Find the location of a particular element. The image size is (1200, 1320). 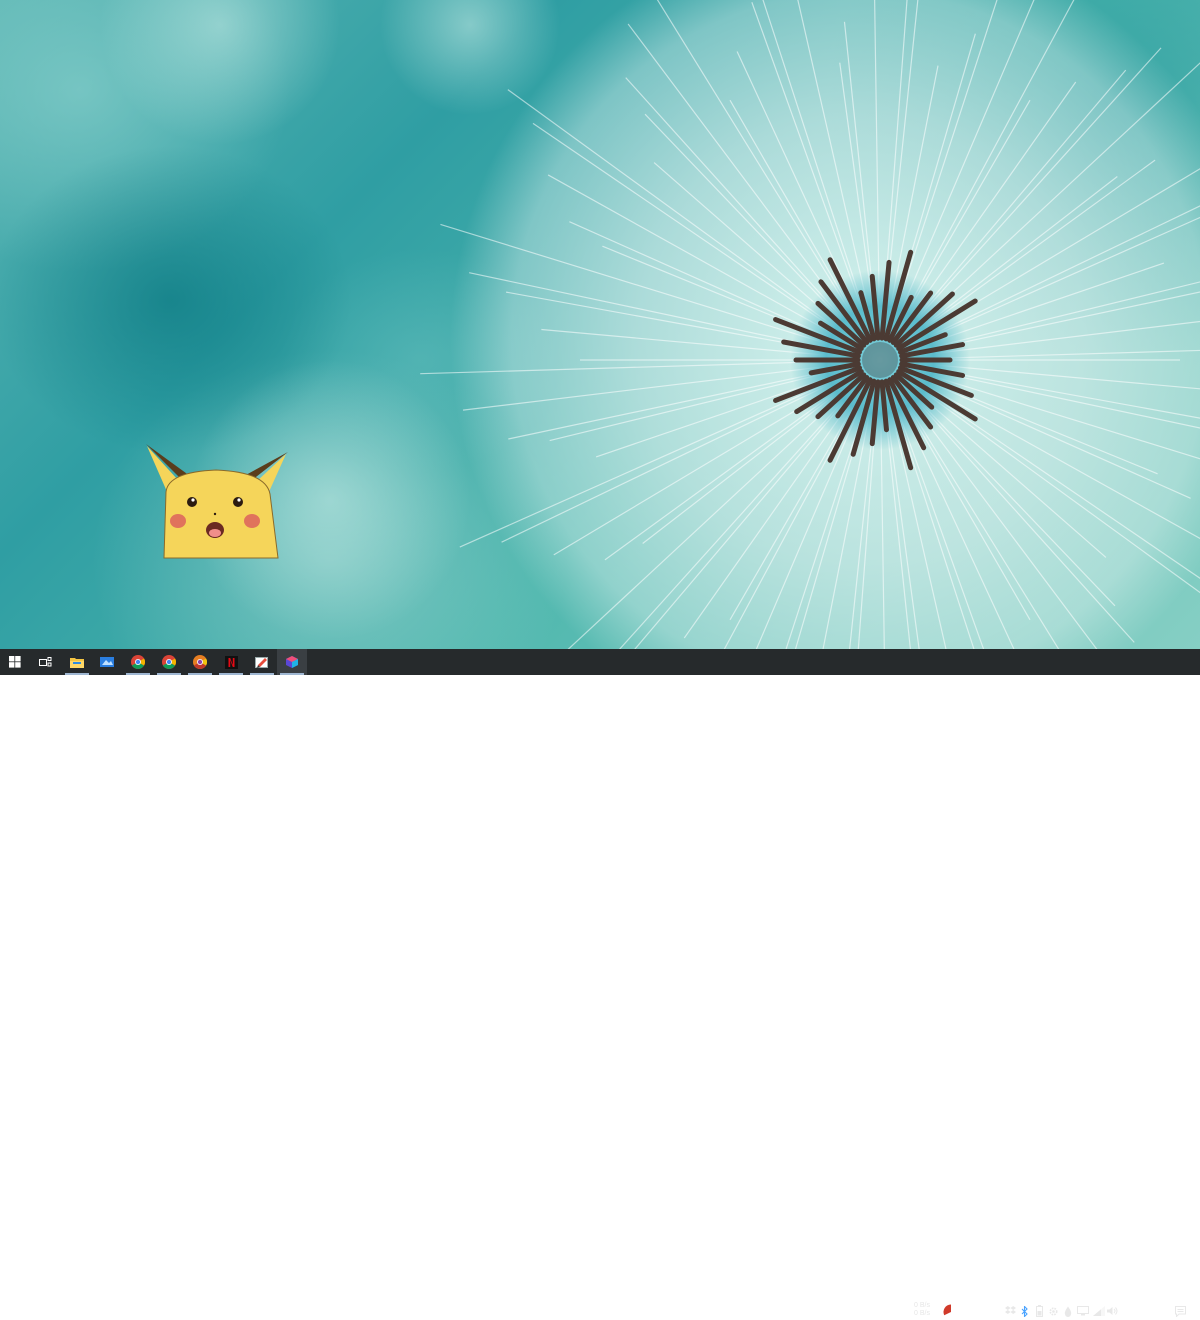

windows-start-icon is located at coordinates (15, 662).